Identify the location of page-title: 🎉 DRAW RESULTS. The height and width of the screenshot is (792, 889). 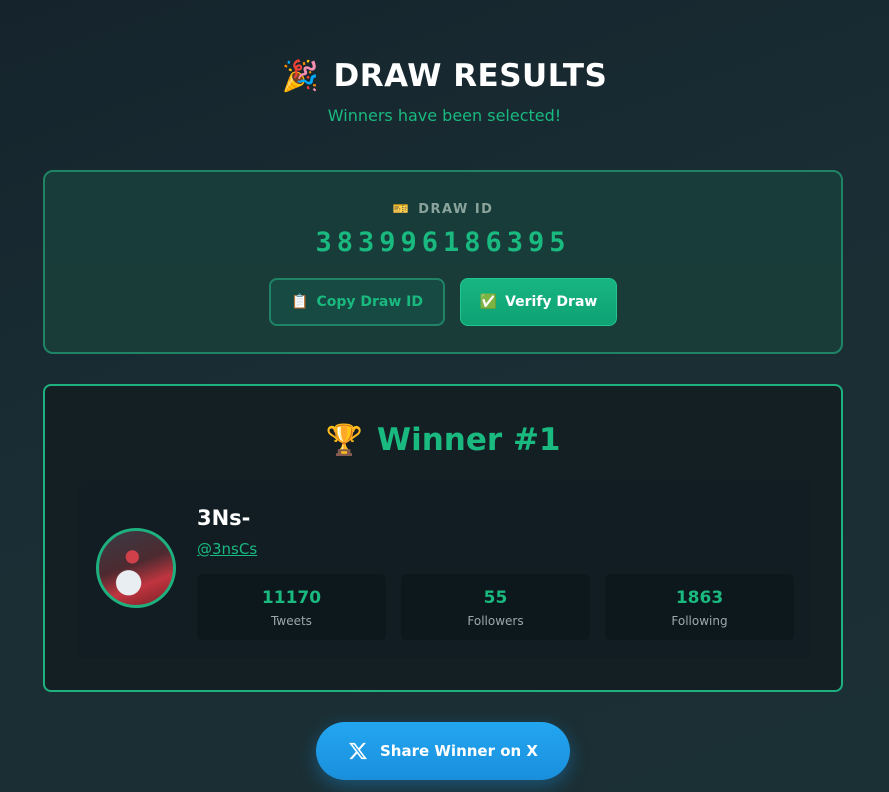
(445, 76).